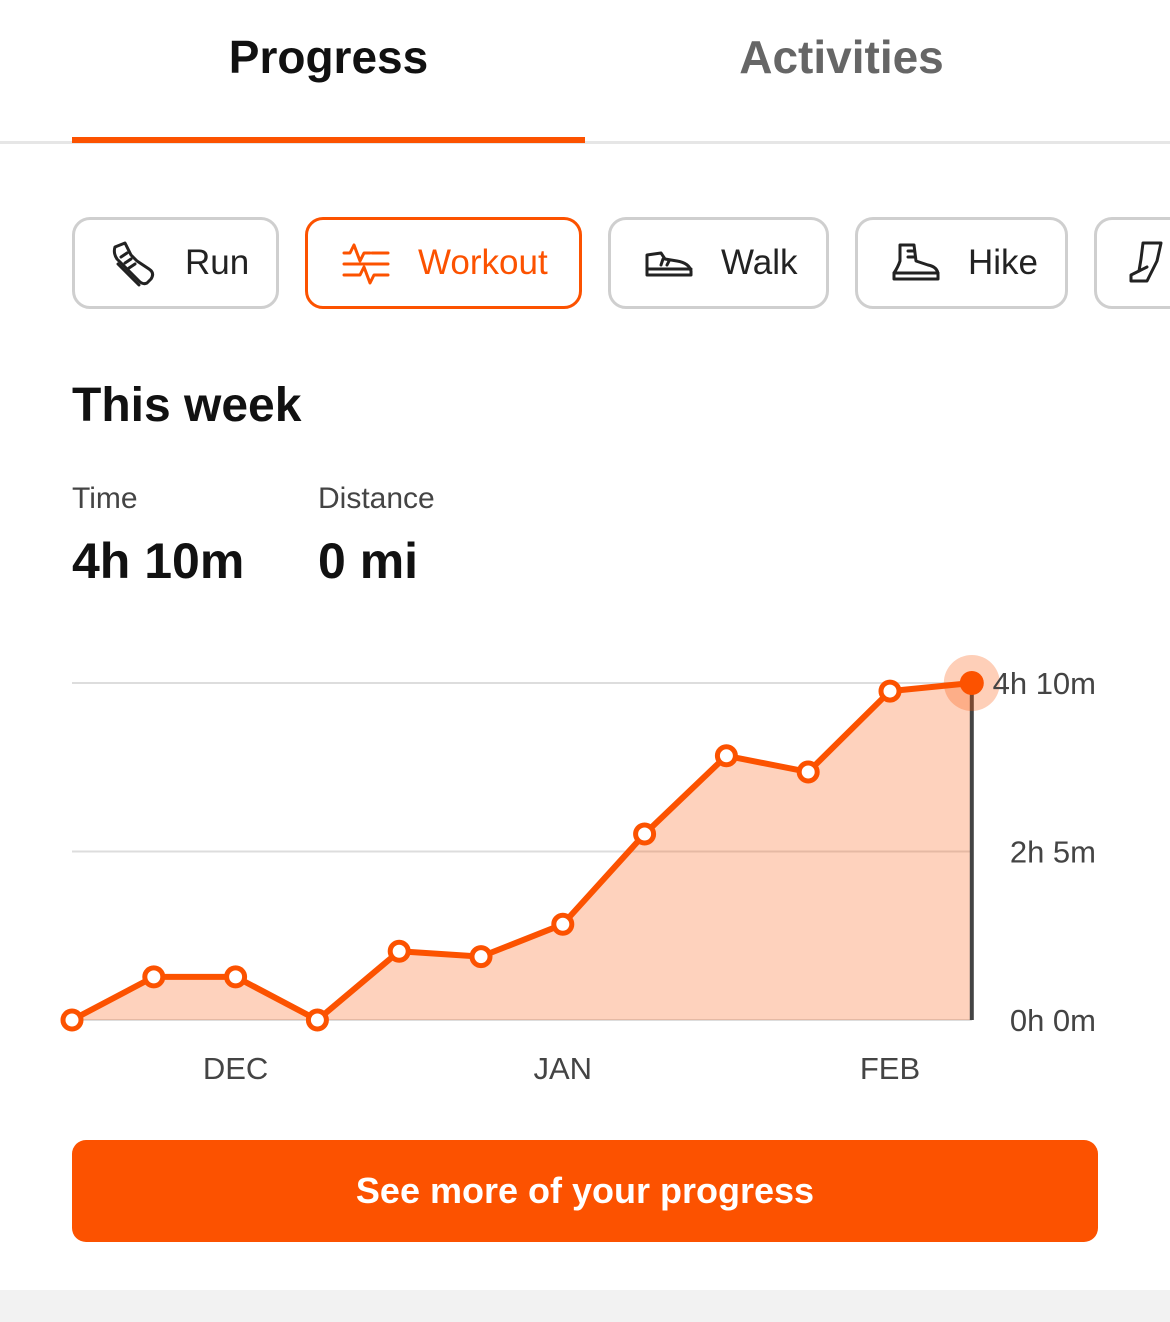  I want to click on filter-chip-label: Hike, so click(1003, 262).